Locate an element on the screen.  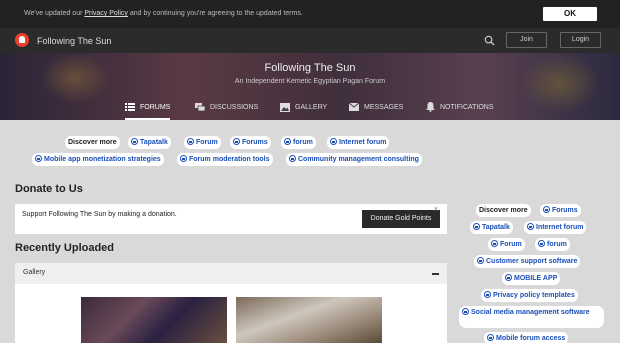
top-navigation: Following The Sun Join Login is located at coordinates (310, 40).